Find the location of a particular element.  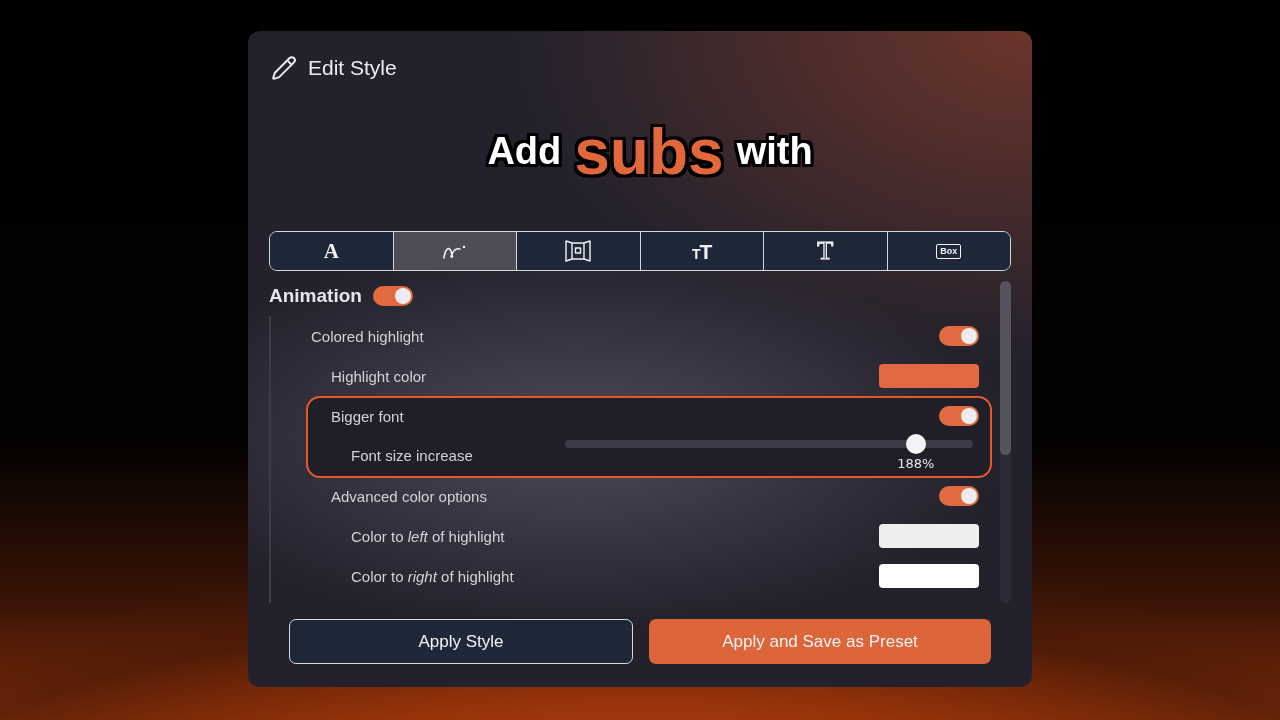

slider-thumb is located at coordinates (915, 444).